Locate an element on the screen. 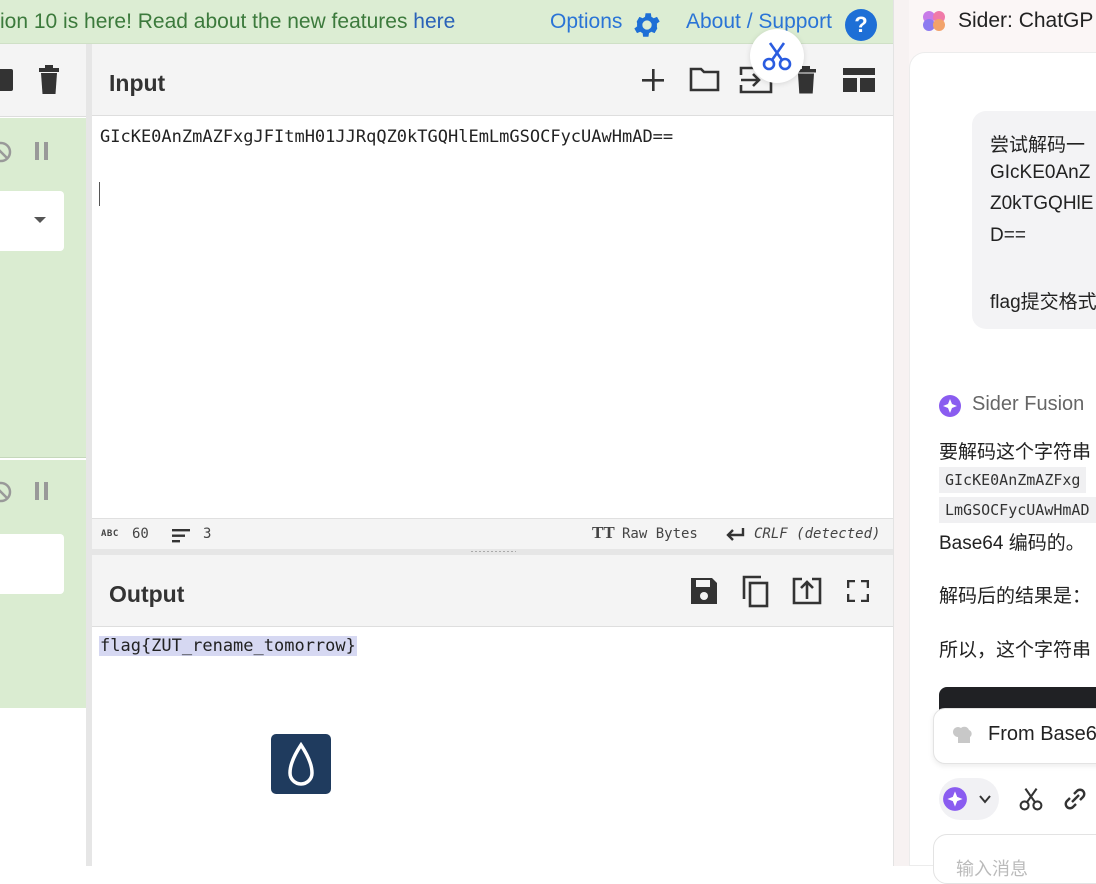  text-encoding-icon: TT is located at coordinates (603, 533).